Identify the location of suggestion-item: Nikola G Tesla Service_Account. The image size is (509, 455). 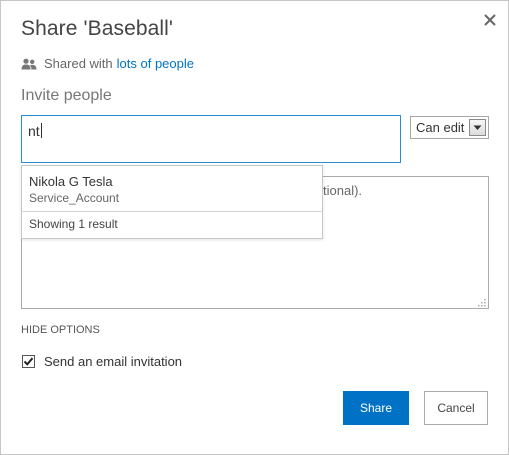
(172, 189).